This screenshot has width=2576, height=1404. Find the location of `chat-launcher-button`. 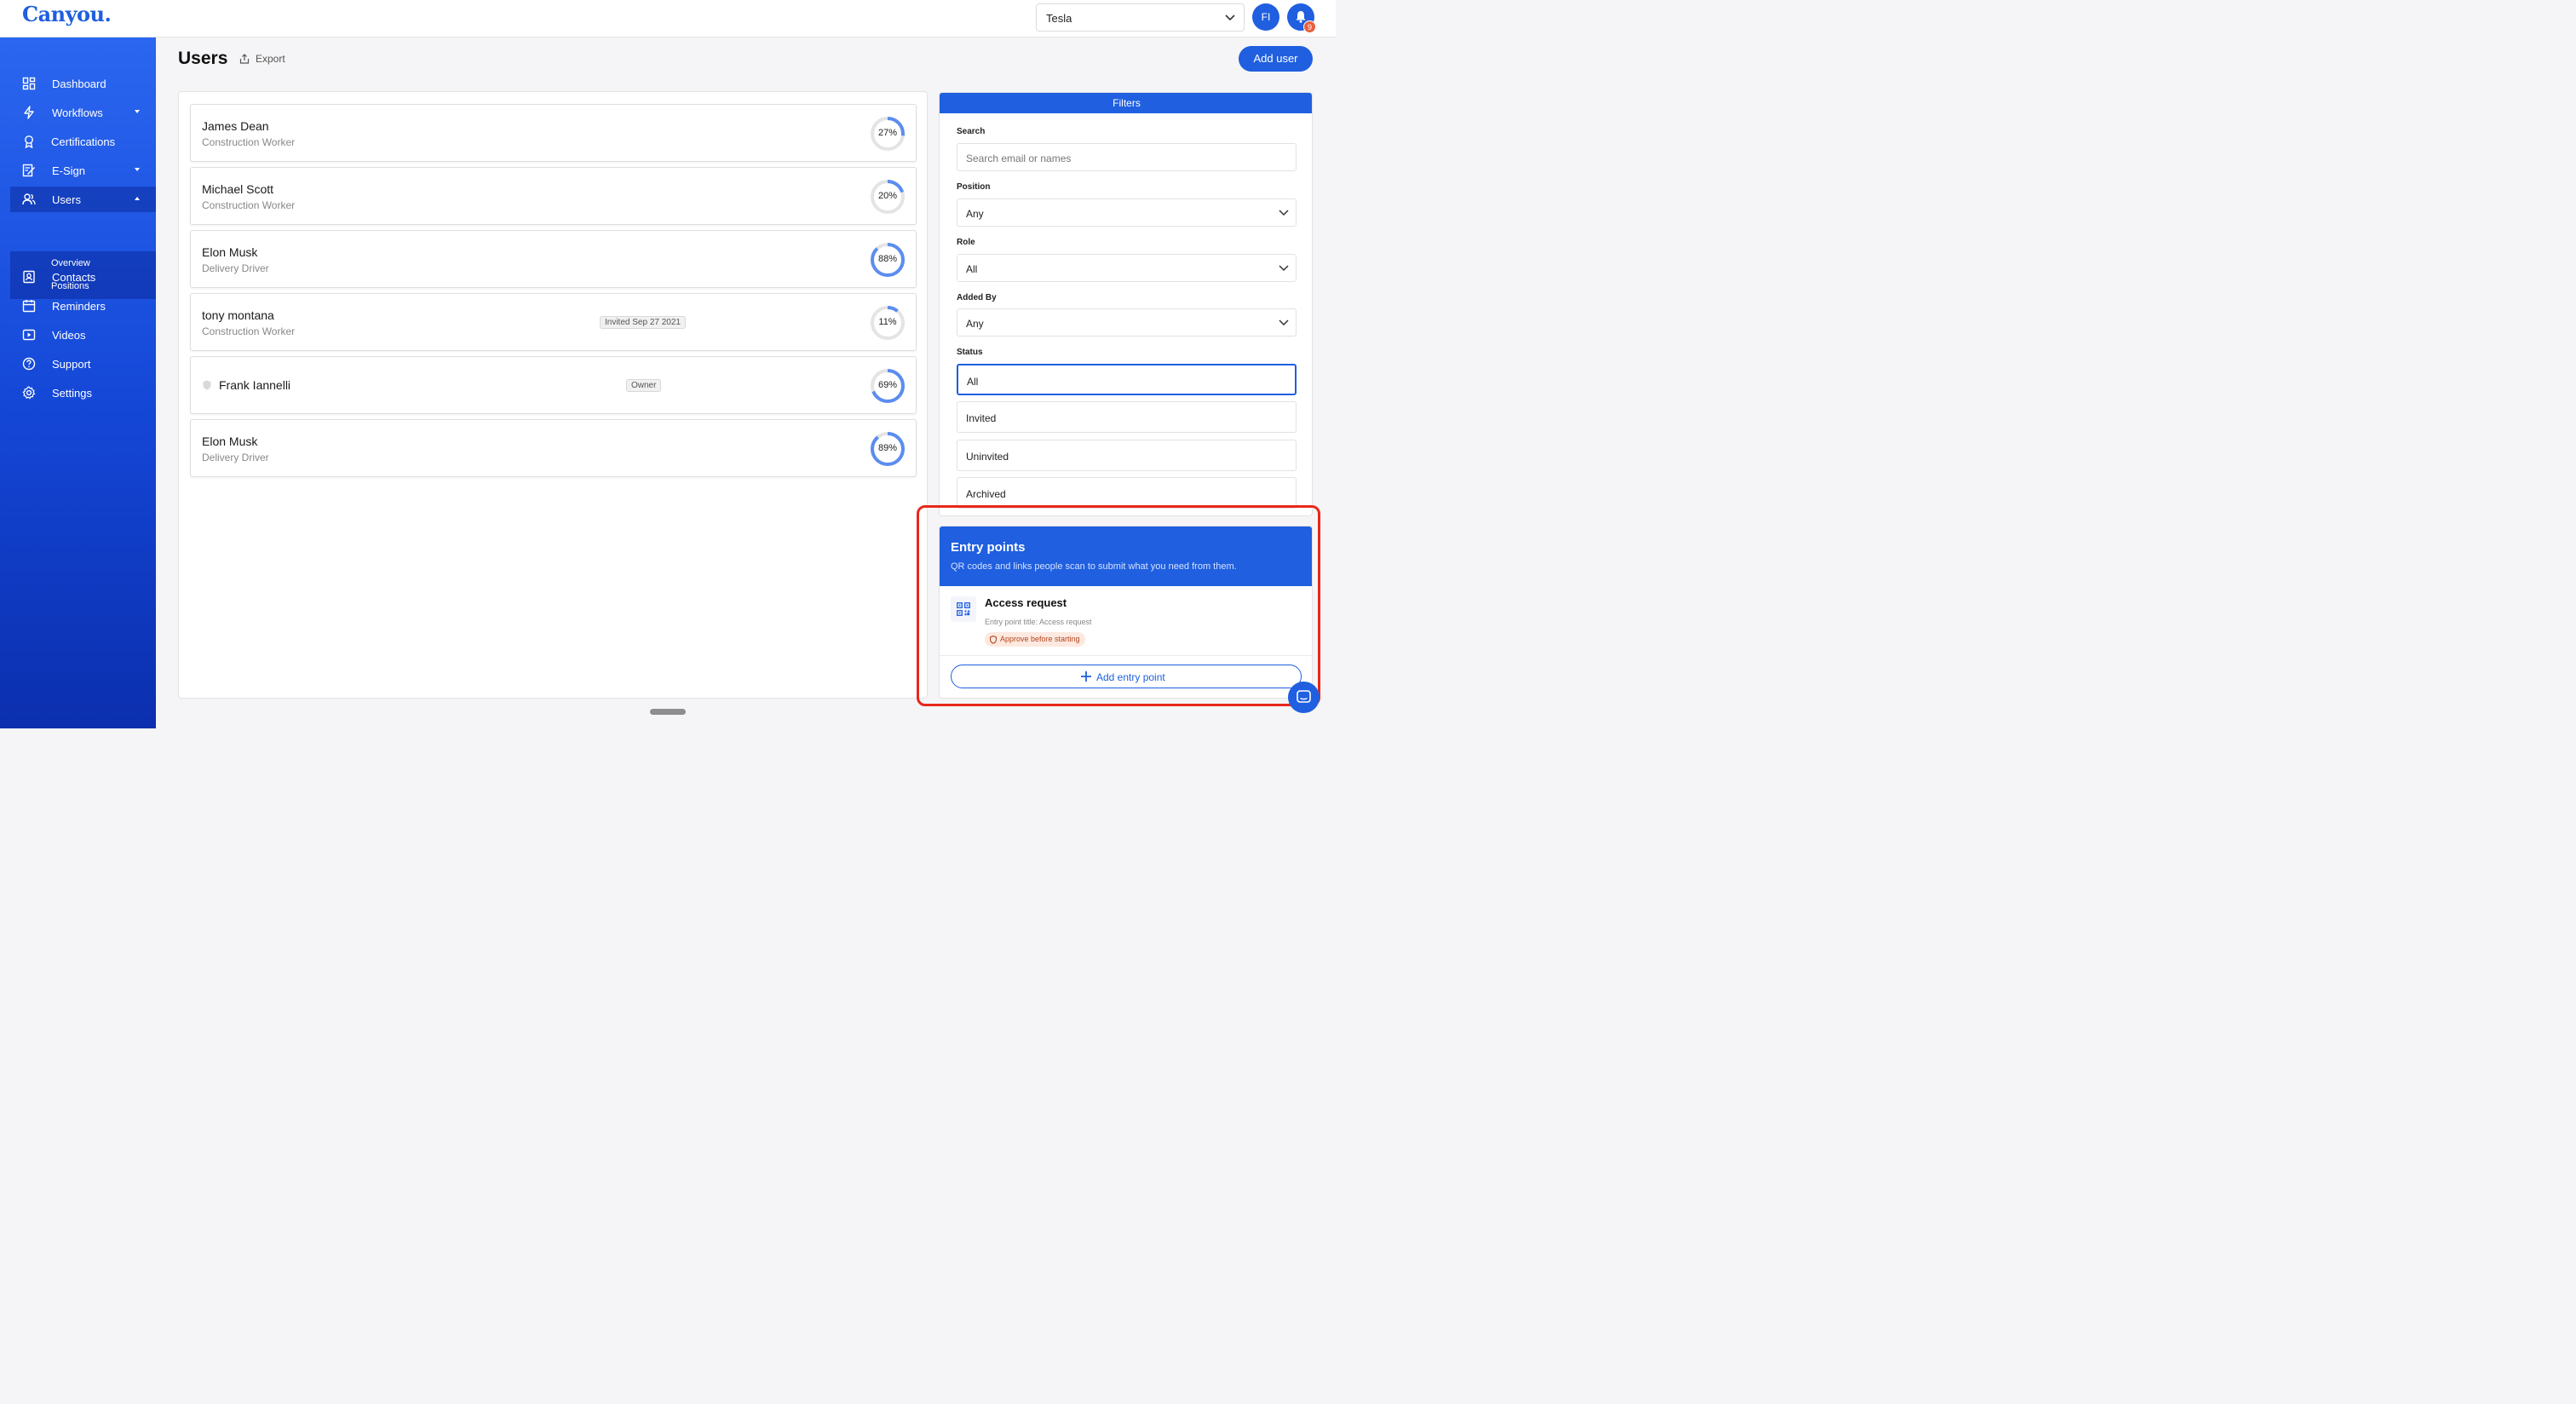

chat-launcher-button is located at coordinates (1304, 697).